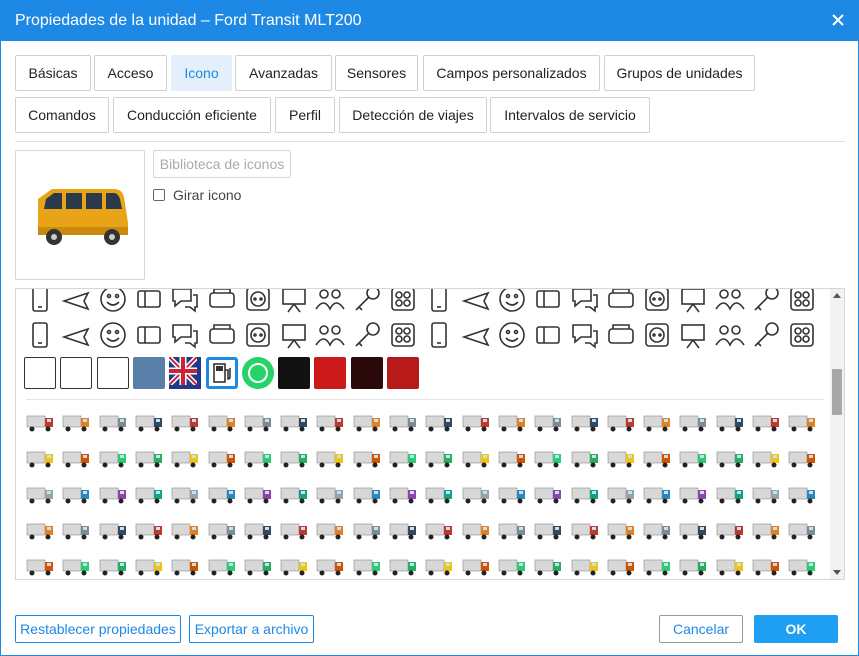 The image size is (859, 656). I want to click on calendar-truck-icon, so click(112, 373).